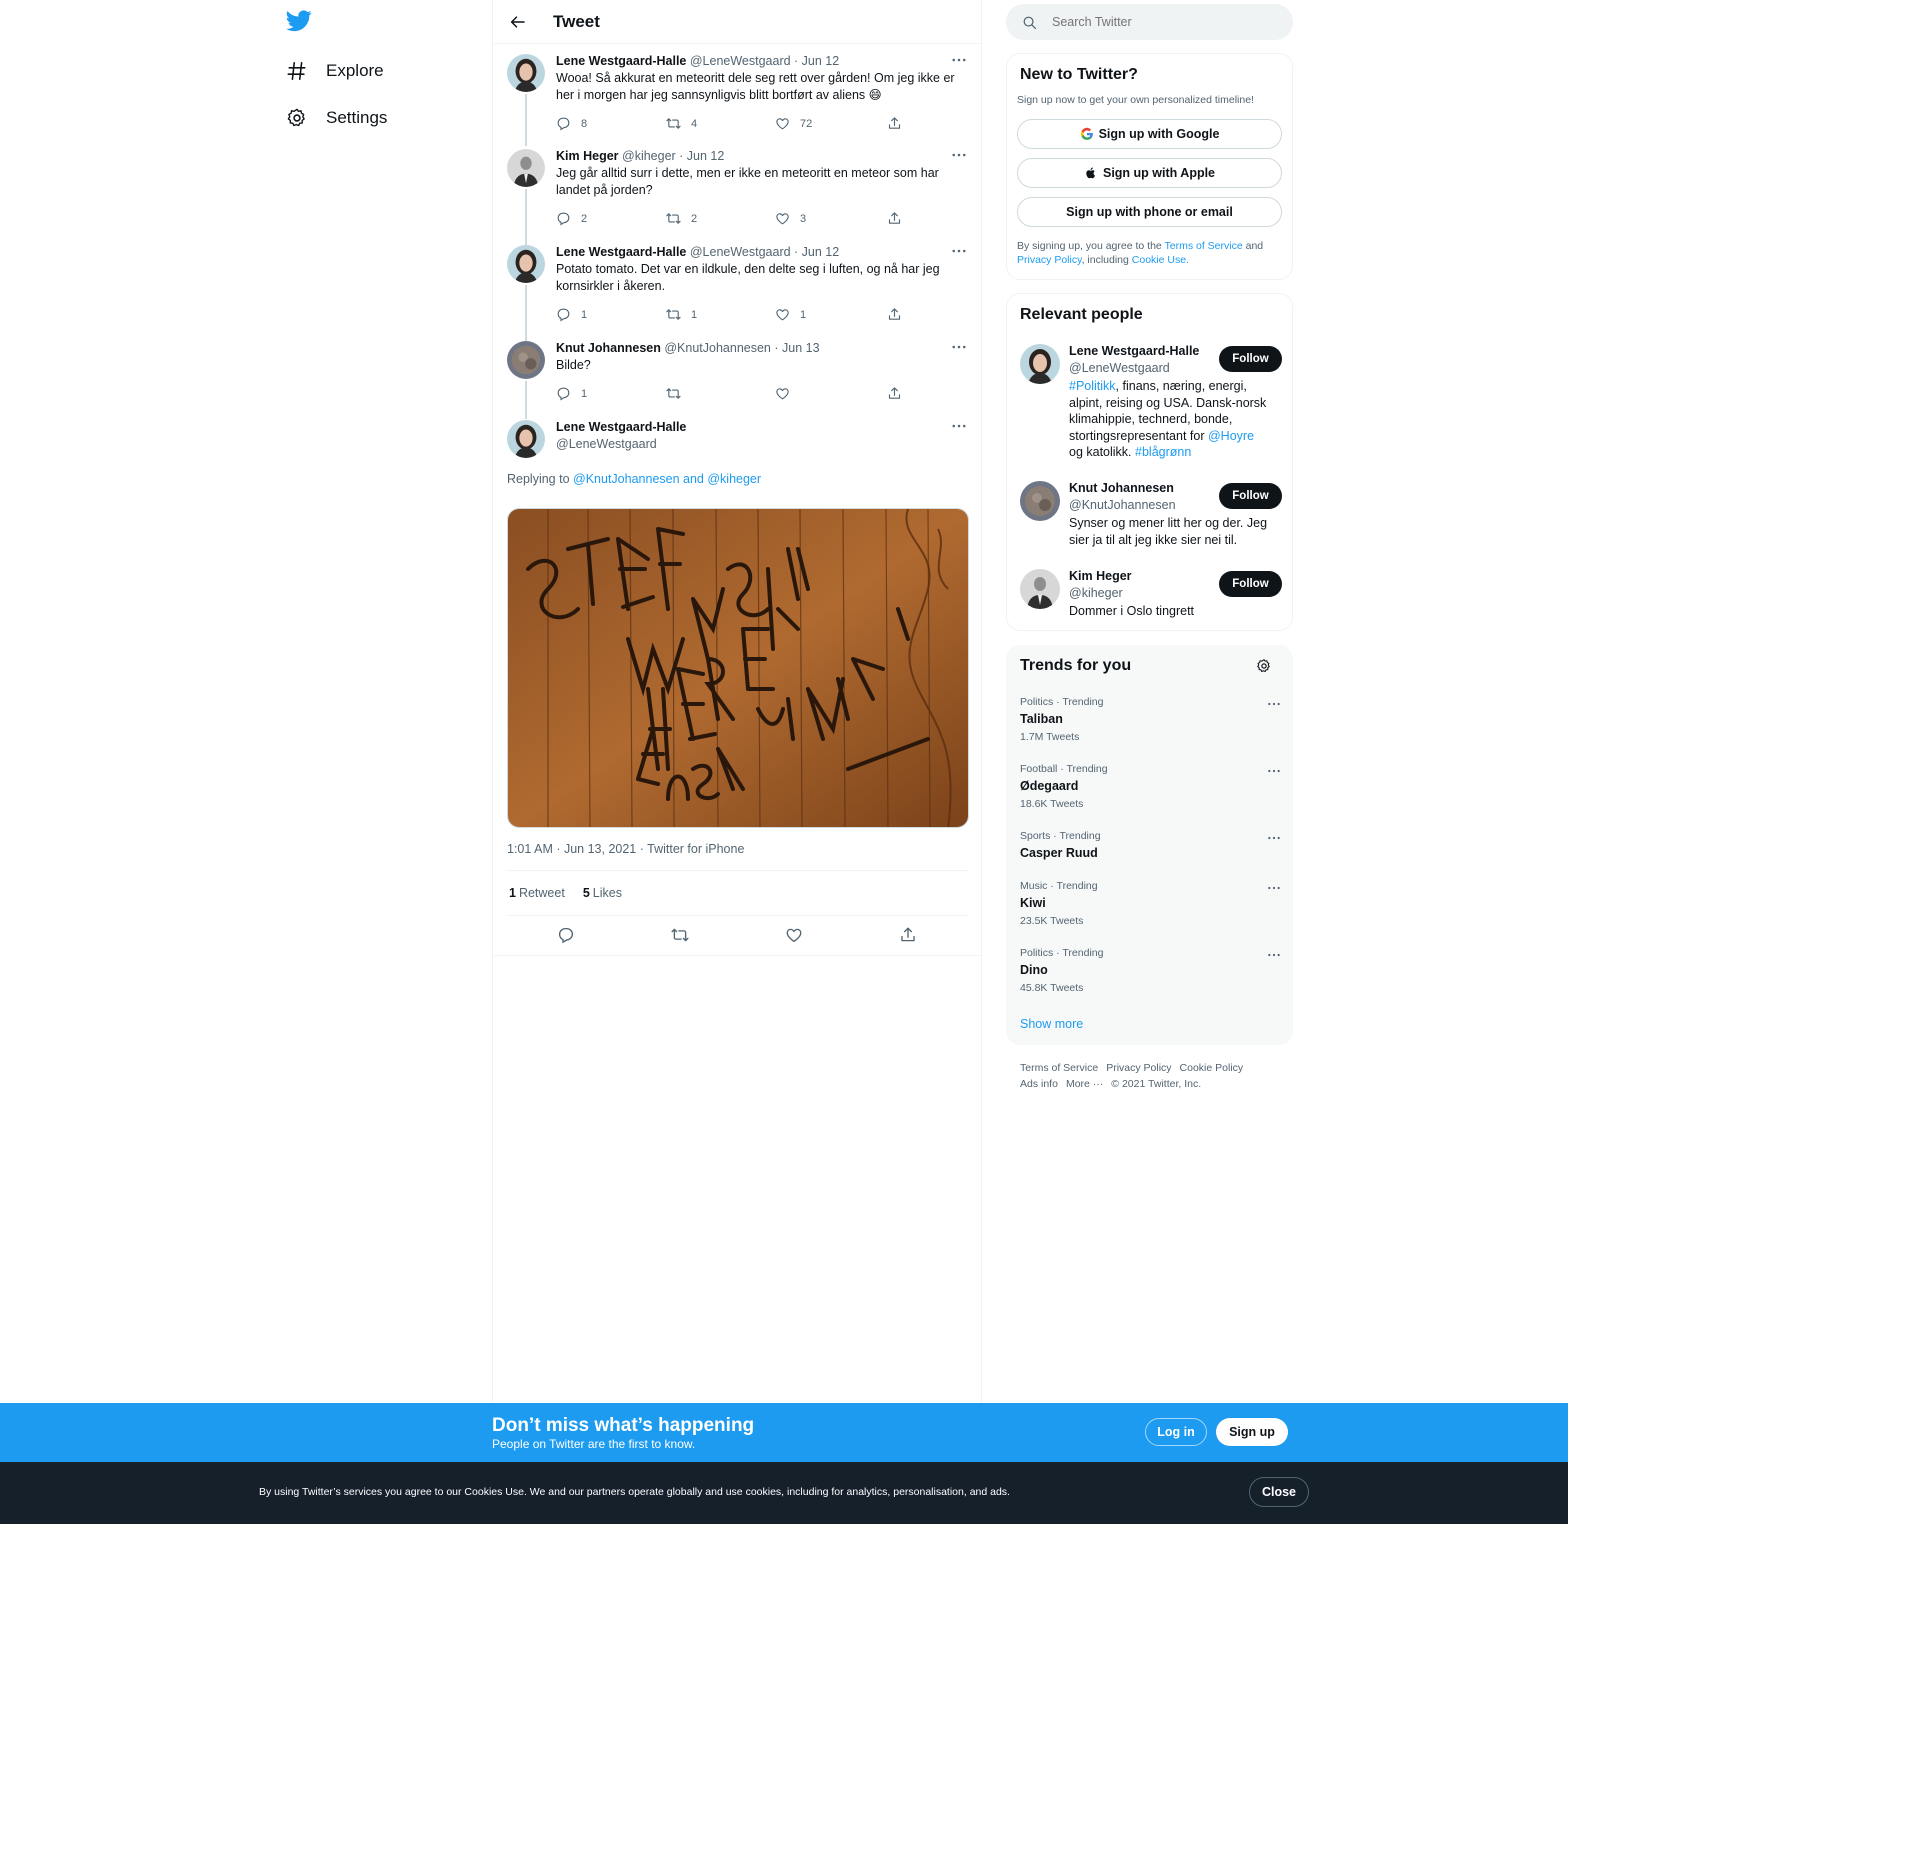 The image size is (1920, 1866). What do you see at coordinates (1051, 1024) in the screenshot?
I see `show-more-link: Show more` at bounding box center [1051, 1024].